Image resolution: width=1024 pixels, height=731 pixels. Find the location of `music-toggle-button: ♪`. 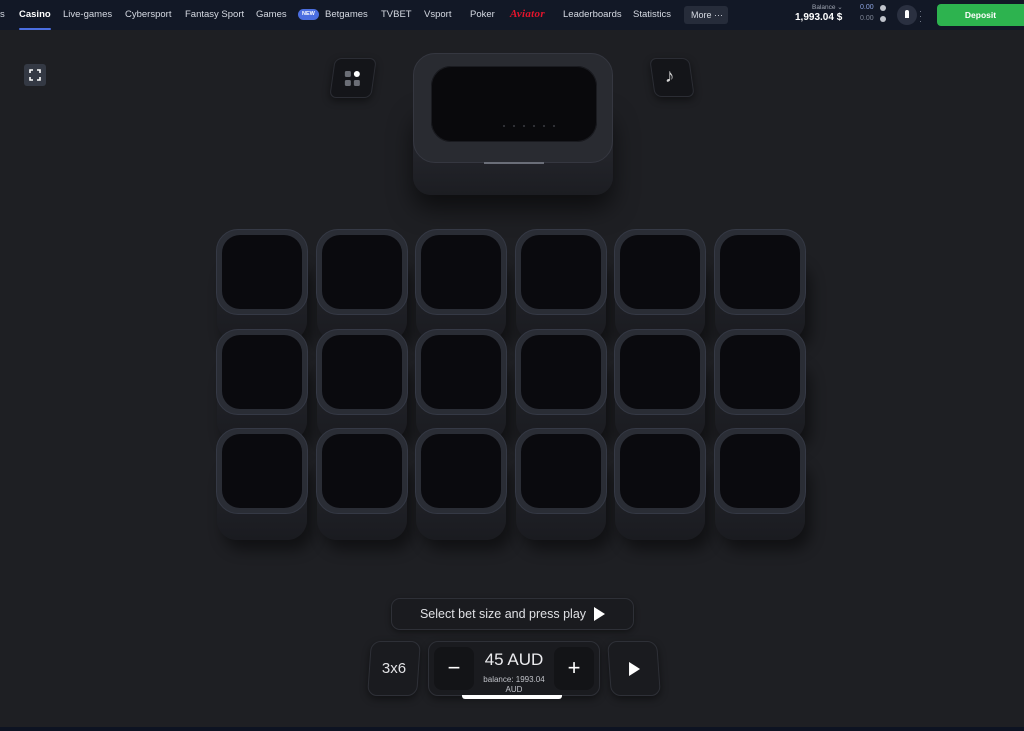

music-toggle-button: ♪ is located at coordinates (672, 77).